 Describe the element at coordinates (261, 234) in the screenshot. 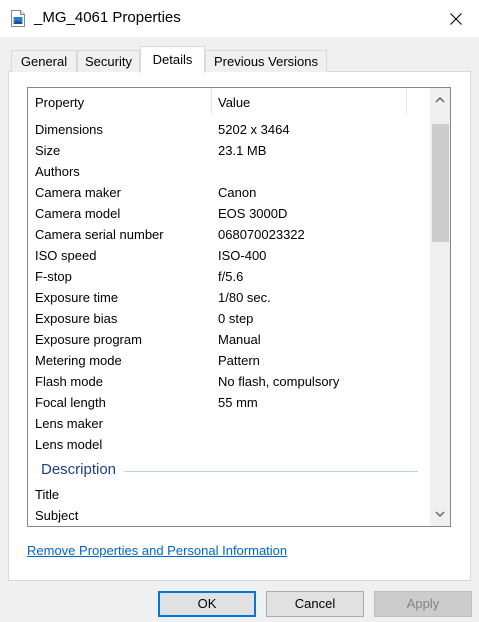

I see `property-value: 068070023322` at that location.